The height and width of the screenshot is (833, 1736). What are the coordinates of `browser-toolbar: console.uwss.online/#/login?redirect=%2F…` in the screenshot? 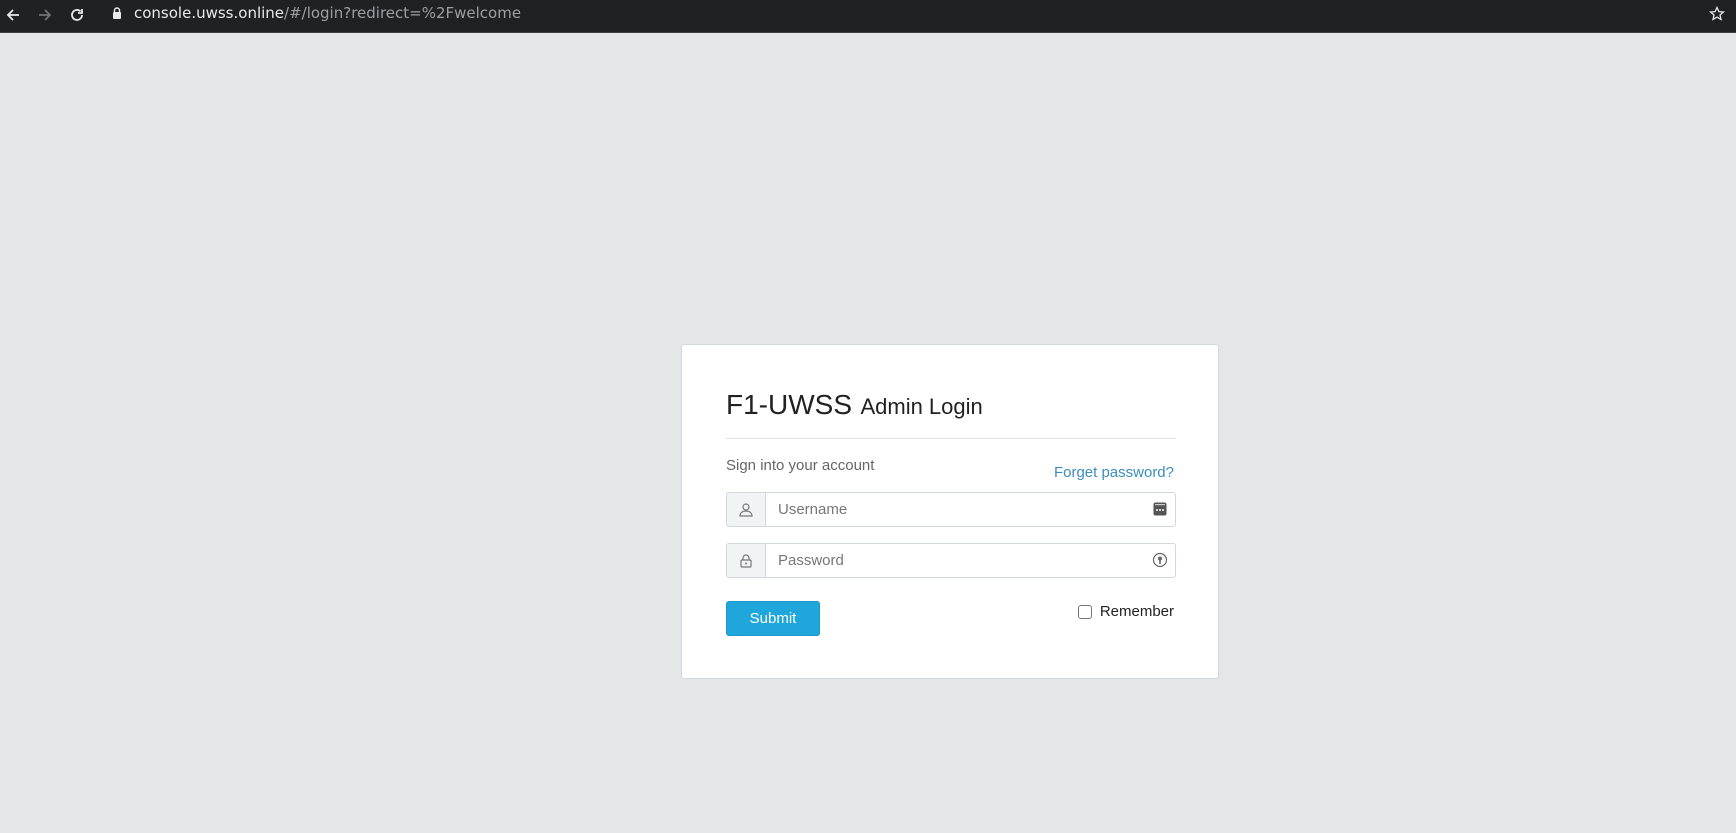 It's located at (868, 16).